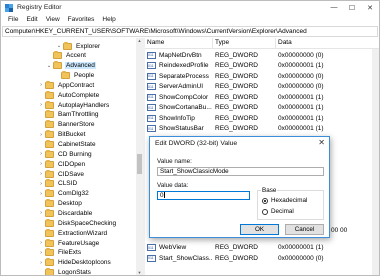  I want to click on tree-item: › AutoplayHandlers, so click(73, 105).